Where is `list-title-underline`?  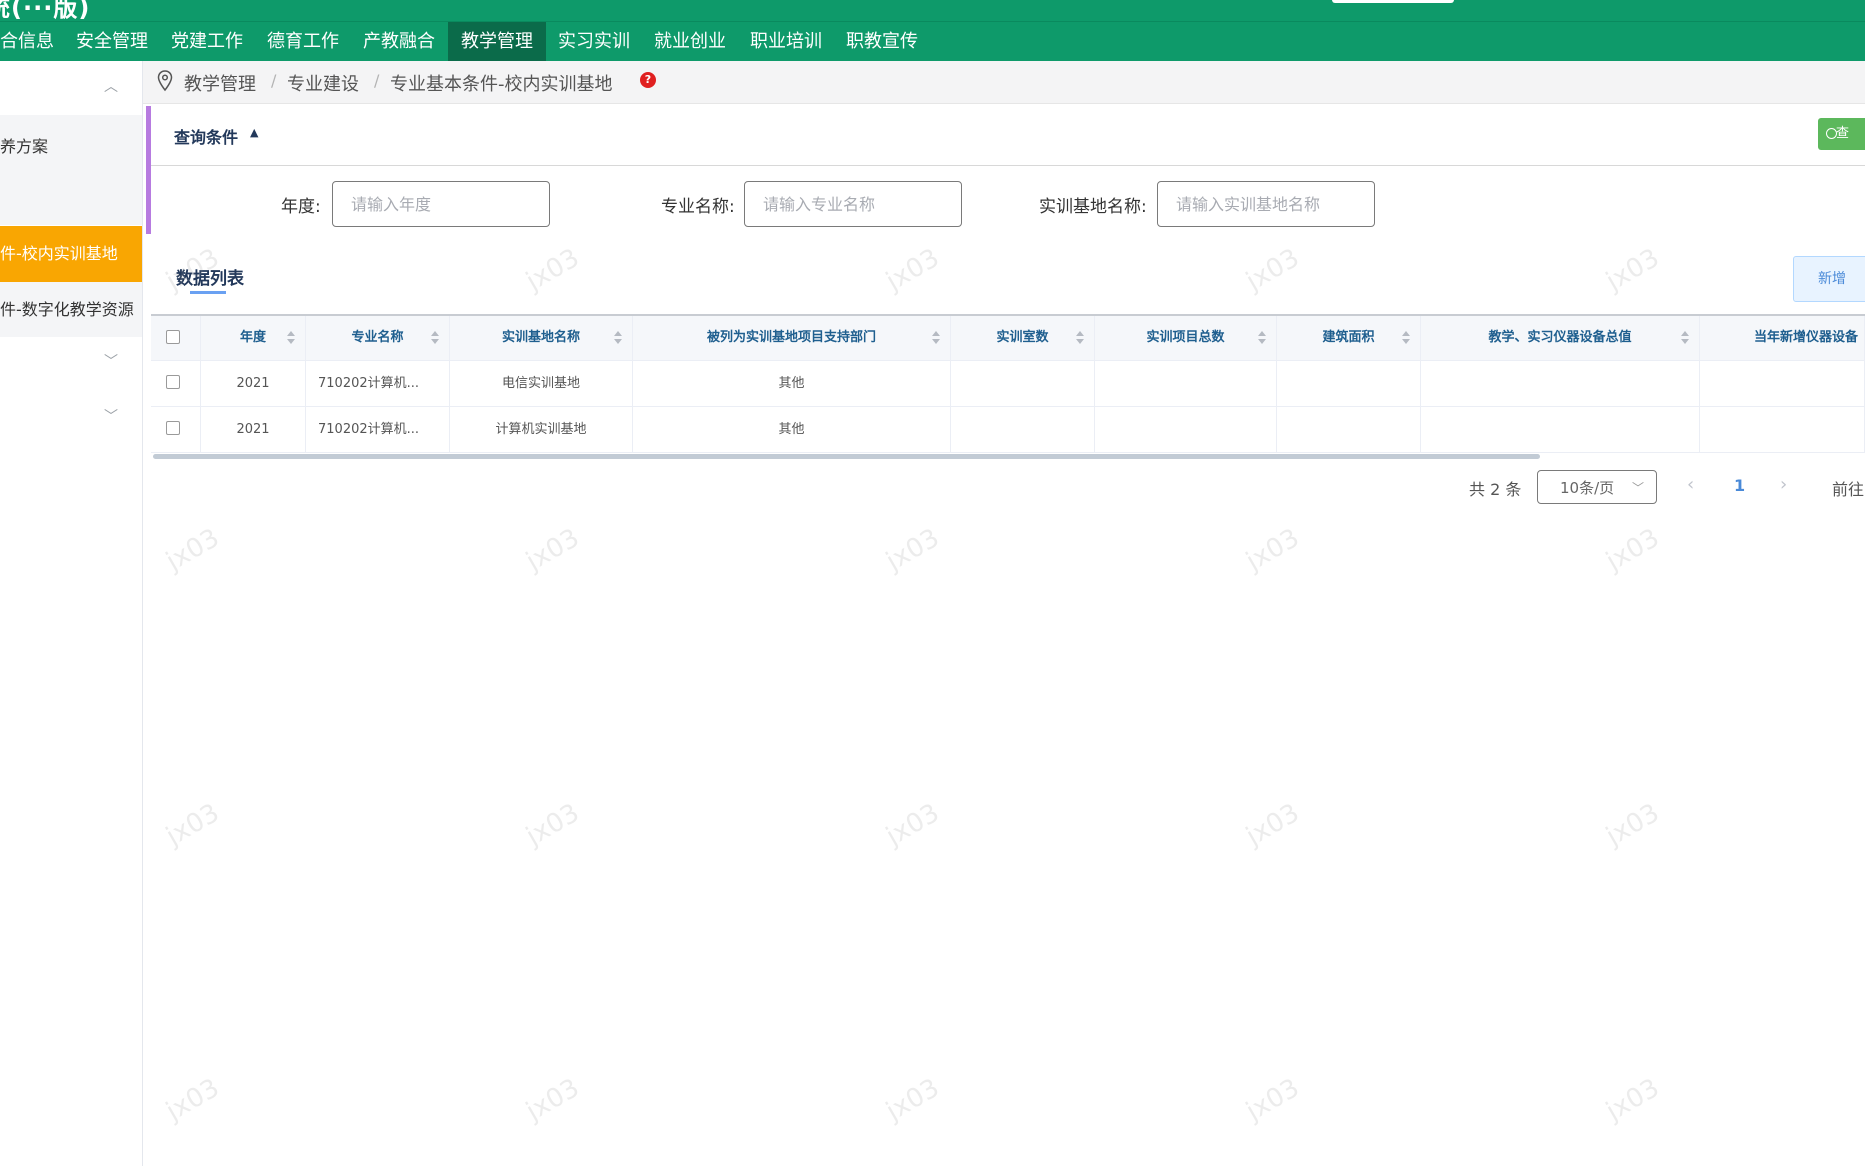
list-title-underline is located at coordinates (208, 292).